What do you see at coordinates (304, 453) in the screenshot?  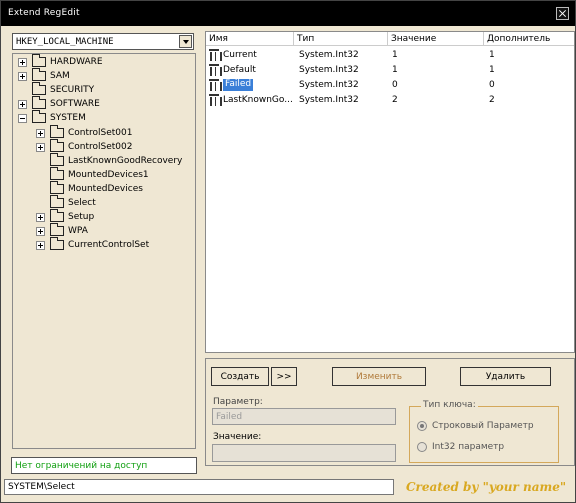 I see `value-field` at bounding box center [304, 453].